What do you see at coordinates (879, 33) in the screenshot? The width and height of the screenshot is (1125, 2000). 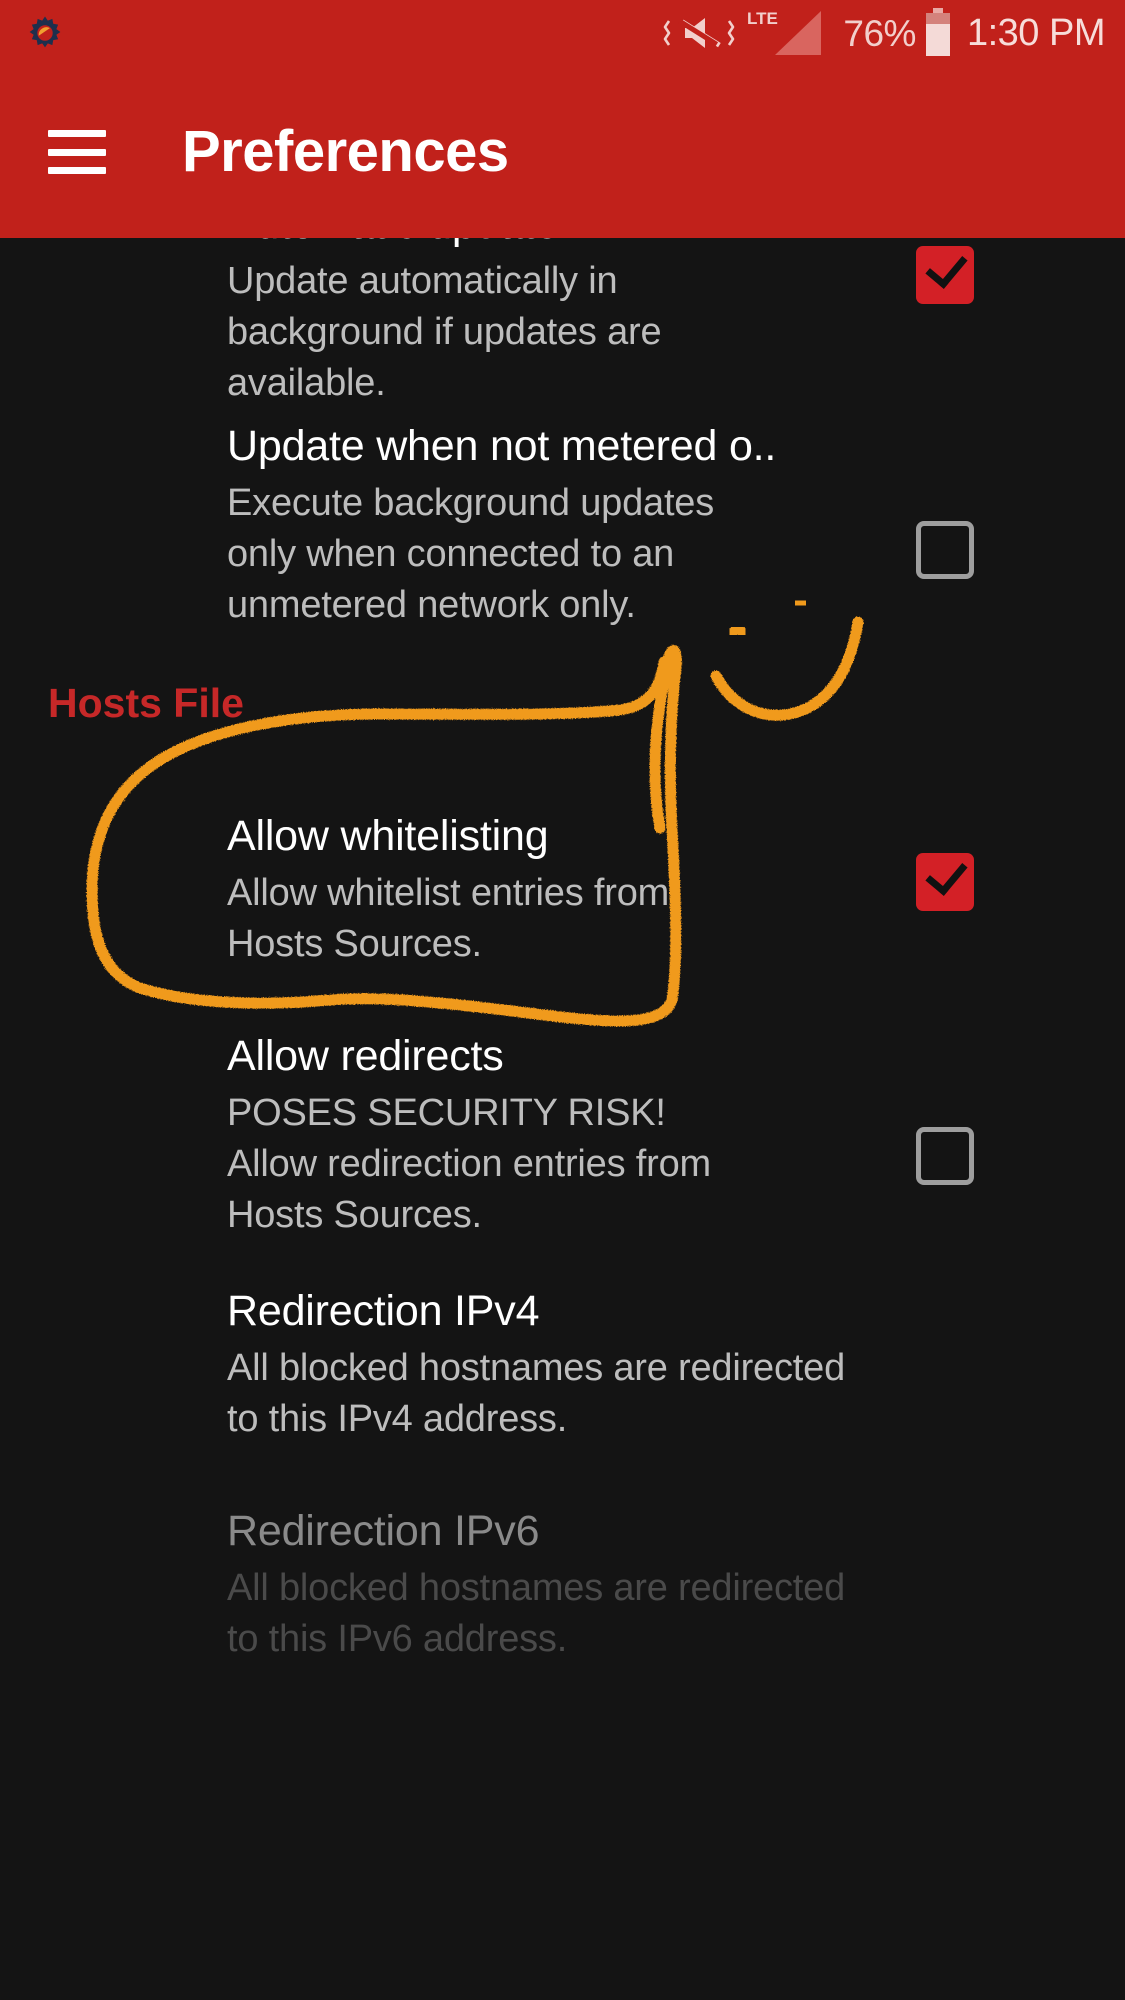 I see `battery-percent-label: 76%` at bounding box center [879, 33].